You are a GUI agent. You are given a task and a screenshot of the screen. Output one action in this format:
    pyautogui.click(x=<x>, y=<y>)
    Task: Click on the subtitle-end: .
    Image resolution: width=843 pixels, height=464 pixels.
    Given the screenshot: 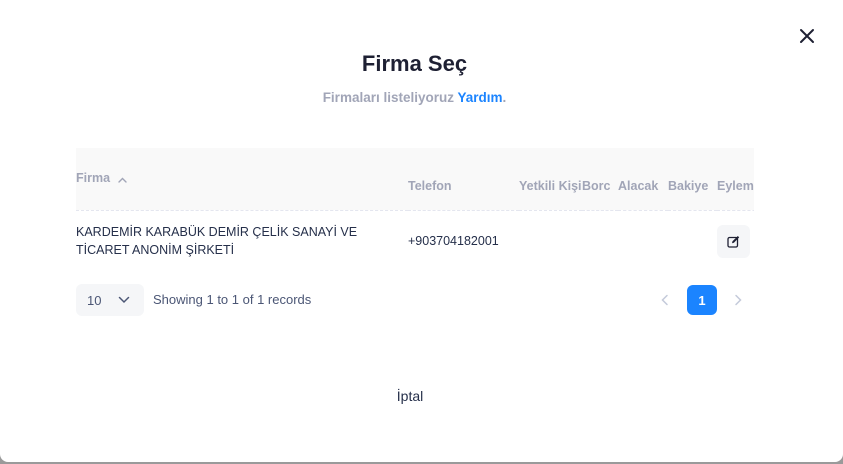 What is the action you would take?
    pyautogui.click(x=504, y=97)
    